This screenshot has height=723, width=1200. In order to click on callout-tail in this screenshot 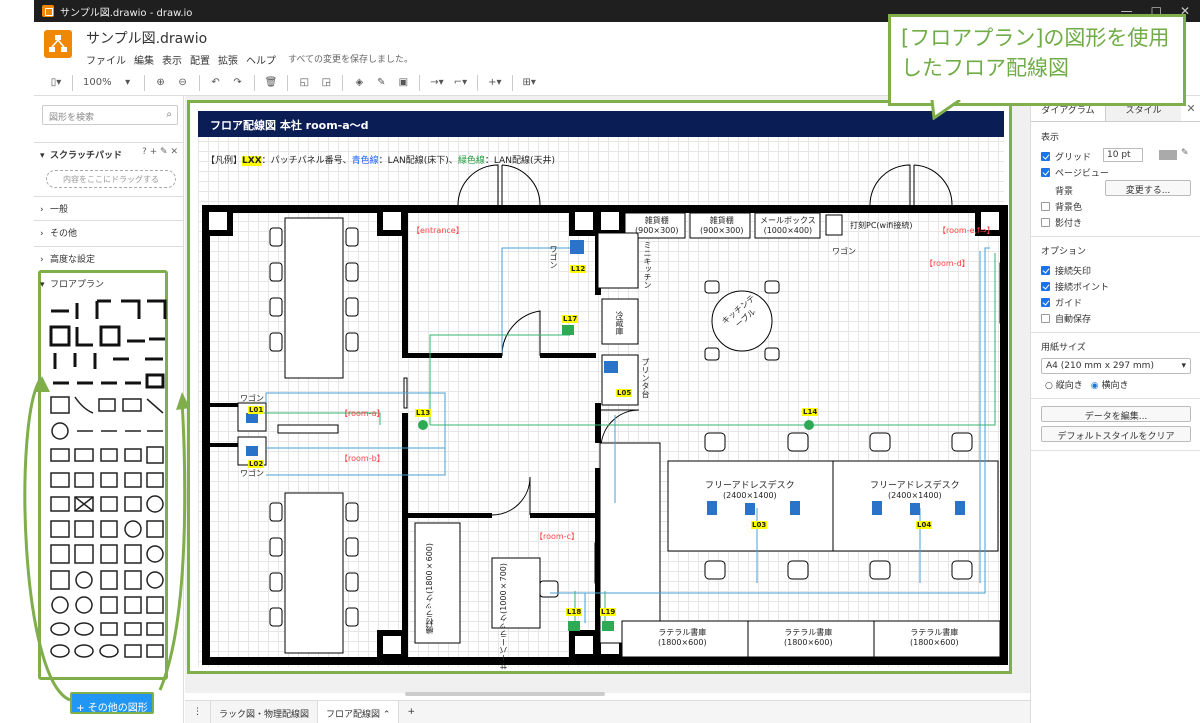, I will do `click(945, 110)`.